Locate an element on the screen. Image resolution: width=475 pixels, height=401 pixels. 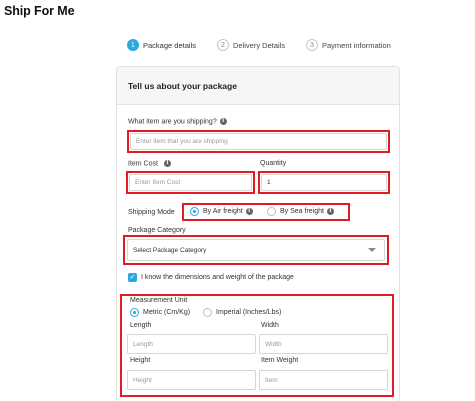
radio-label: By Air freight is located at coordinates (223, 211).